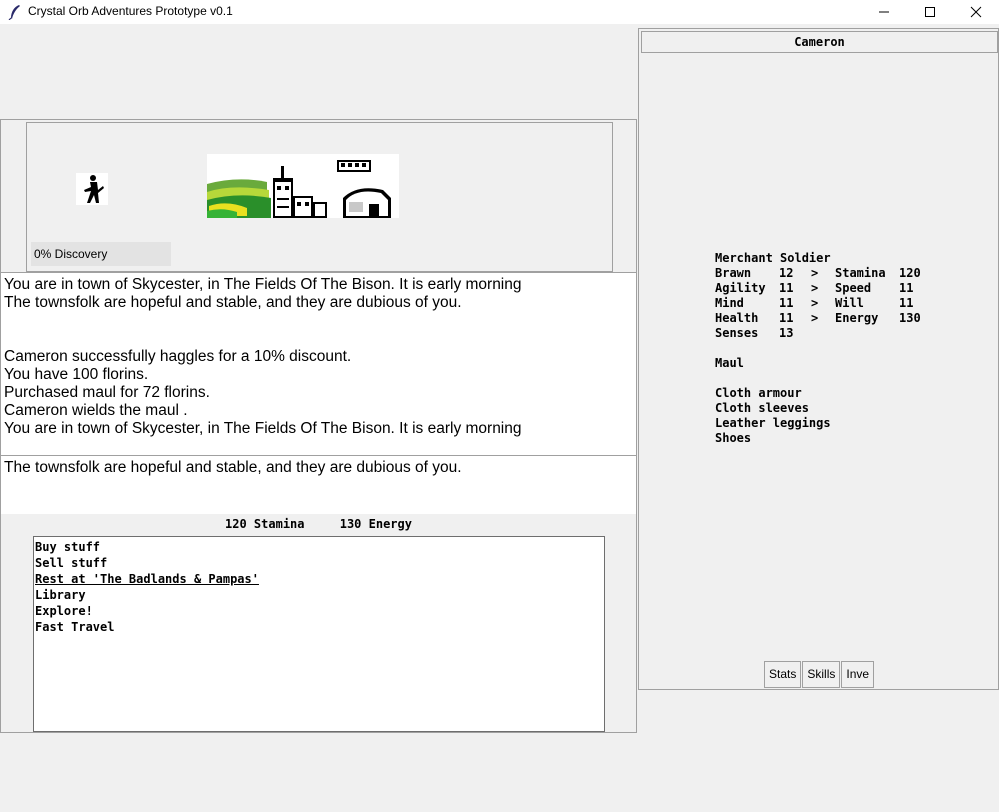 The width and height of the screenshot is (999, 812). Describe the element at coordinates (101, 254) in the screenshot. I see `discovery-progress: 0% Discovery` at that location.